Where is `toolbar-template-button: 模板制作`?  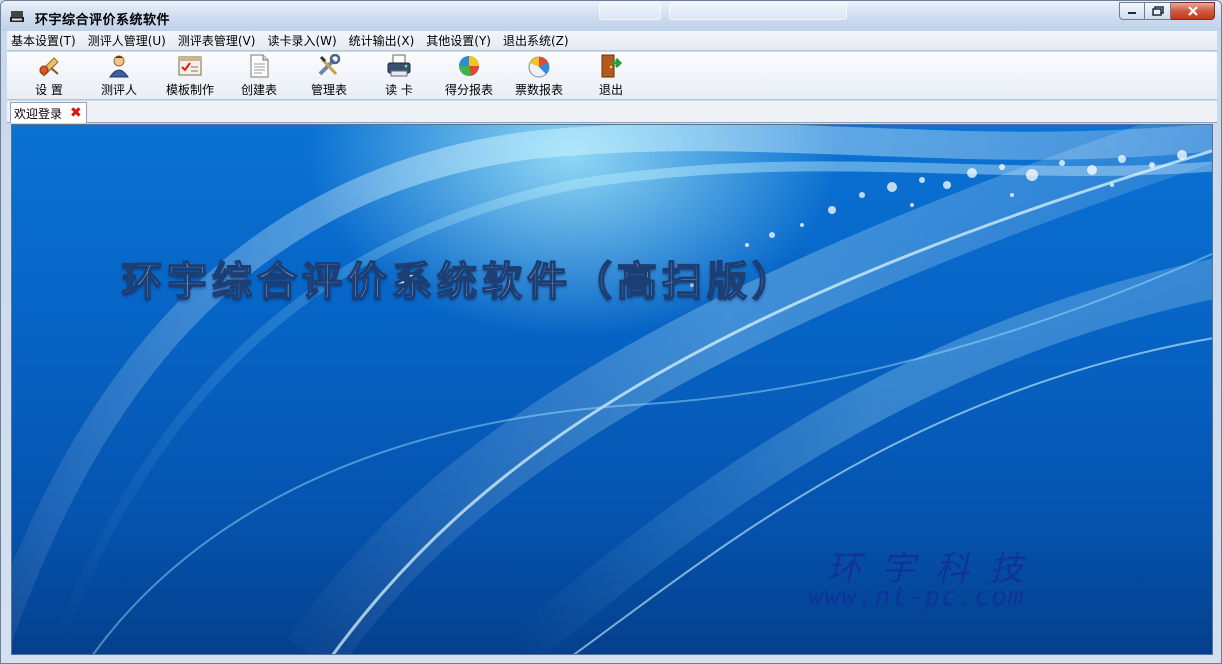
toolbar-template-button: 模板制作 is located at coordinates (190, 76).